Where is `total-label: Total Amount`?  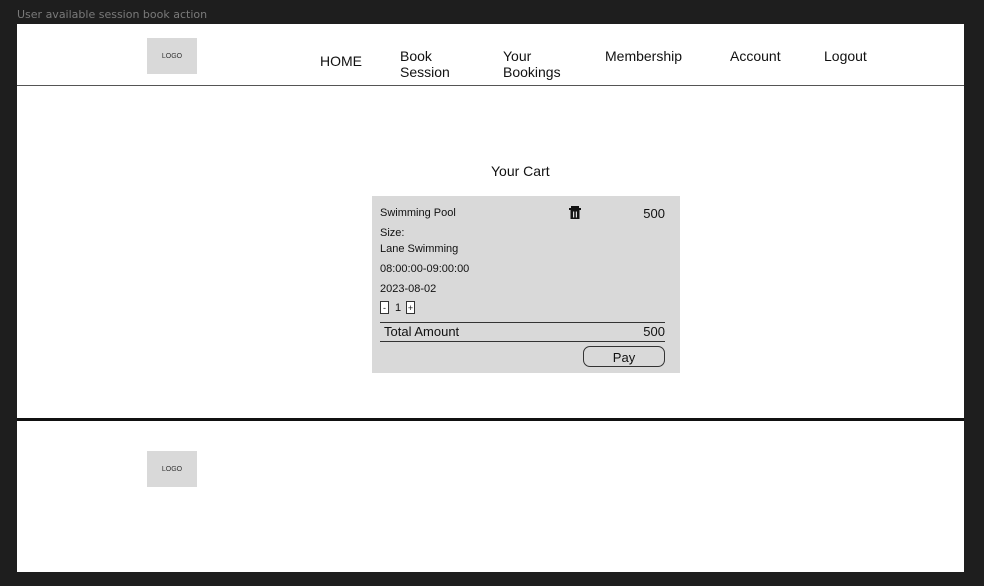 total-label: Total Amount is located at coordinates (422, 331).